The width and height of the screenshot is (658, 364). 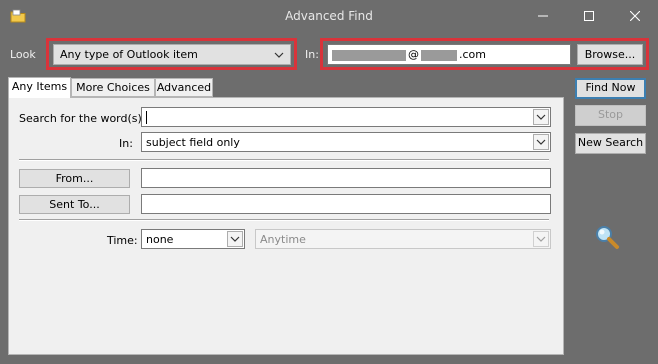 What do you see at coordinates (543, 16) in the screenshot?
I see `minimize-button` at bounding box center [543, 16].